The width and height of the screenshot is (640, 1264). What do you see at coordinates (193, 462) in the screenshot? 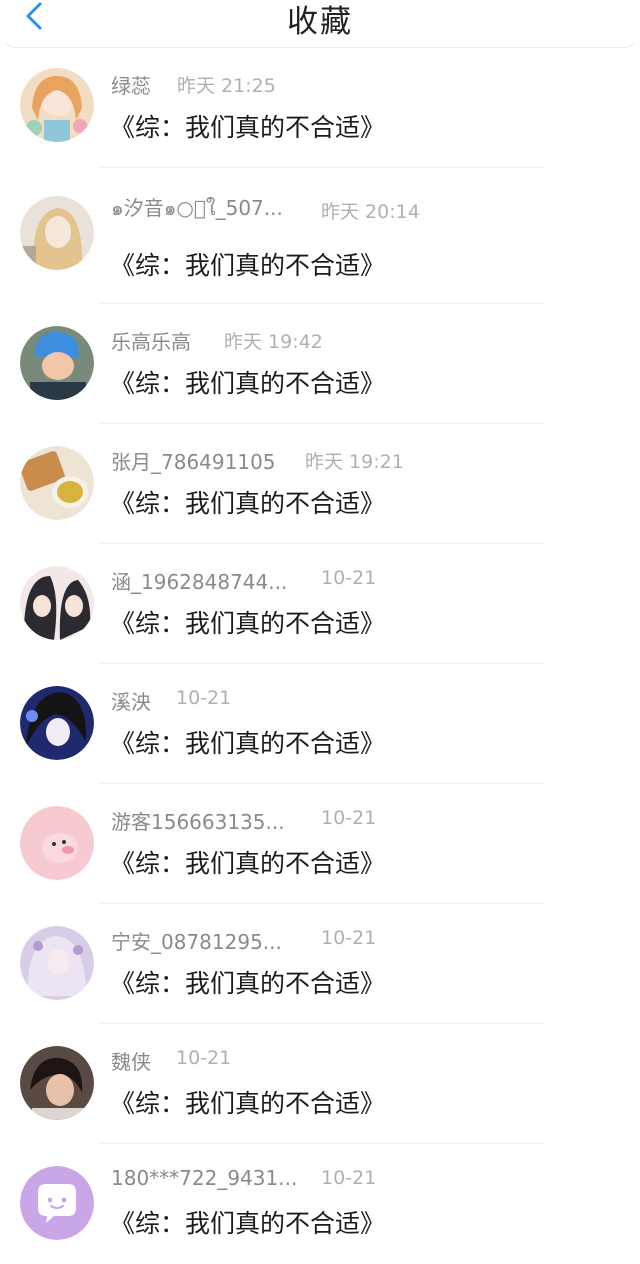
I see `username: 张月_786491105` at bounding box center [193, 462].